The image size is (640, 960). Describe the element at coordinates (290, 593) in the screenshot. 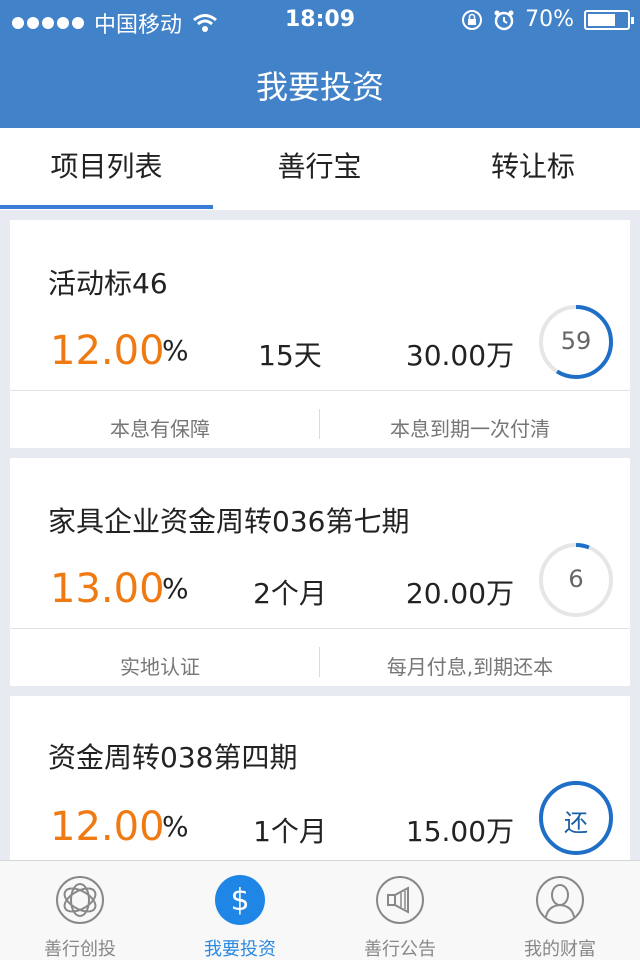

I see `loan-term: 2个月` at that location.